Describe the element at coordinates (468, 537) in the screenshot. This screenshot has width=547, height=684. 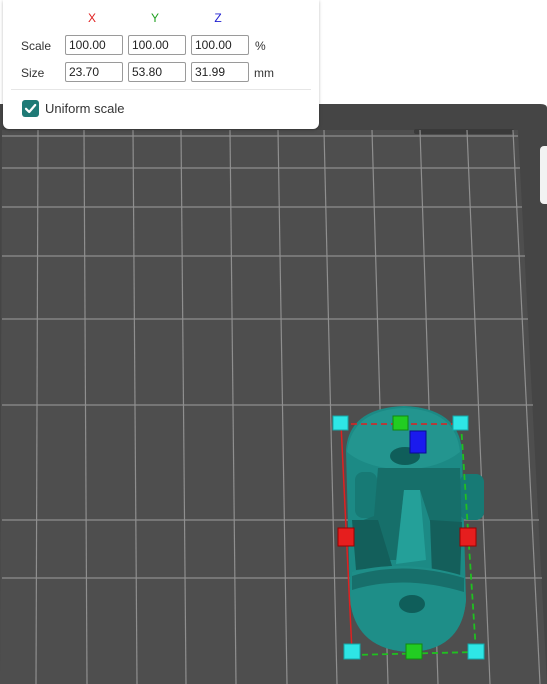
I see `x-handle-right` at that location.